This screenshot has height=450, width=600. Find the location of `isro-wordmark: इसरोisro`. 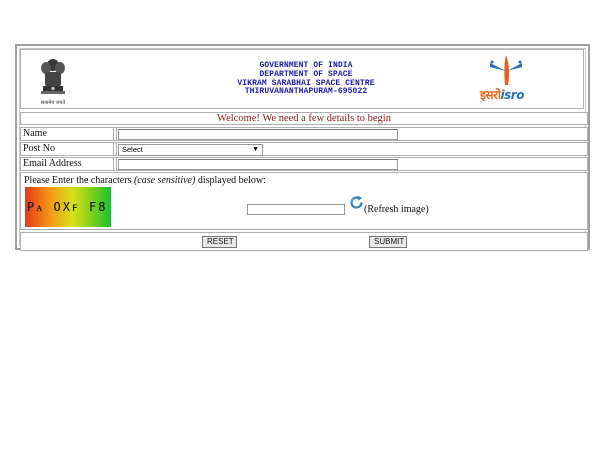

isro-wordmark: इसरोisro is located at coordinates (502, 94).